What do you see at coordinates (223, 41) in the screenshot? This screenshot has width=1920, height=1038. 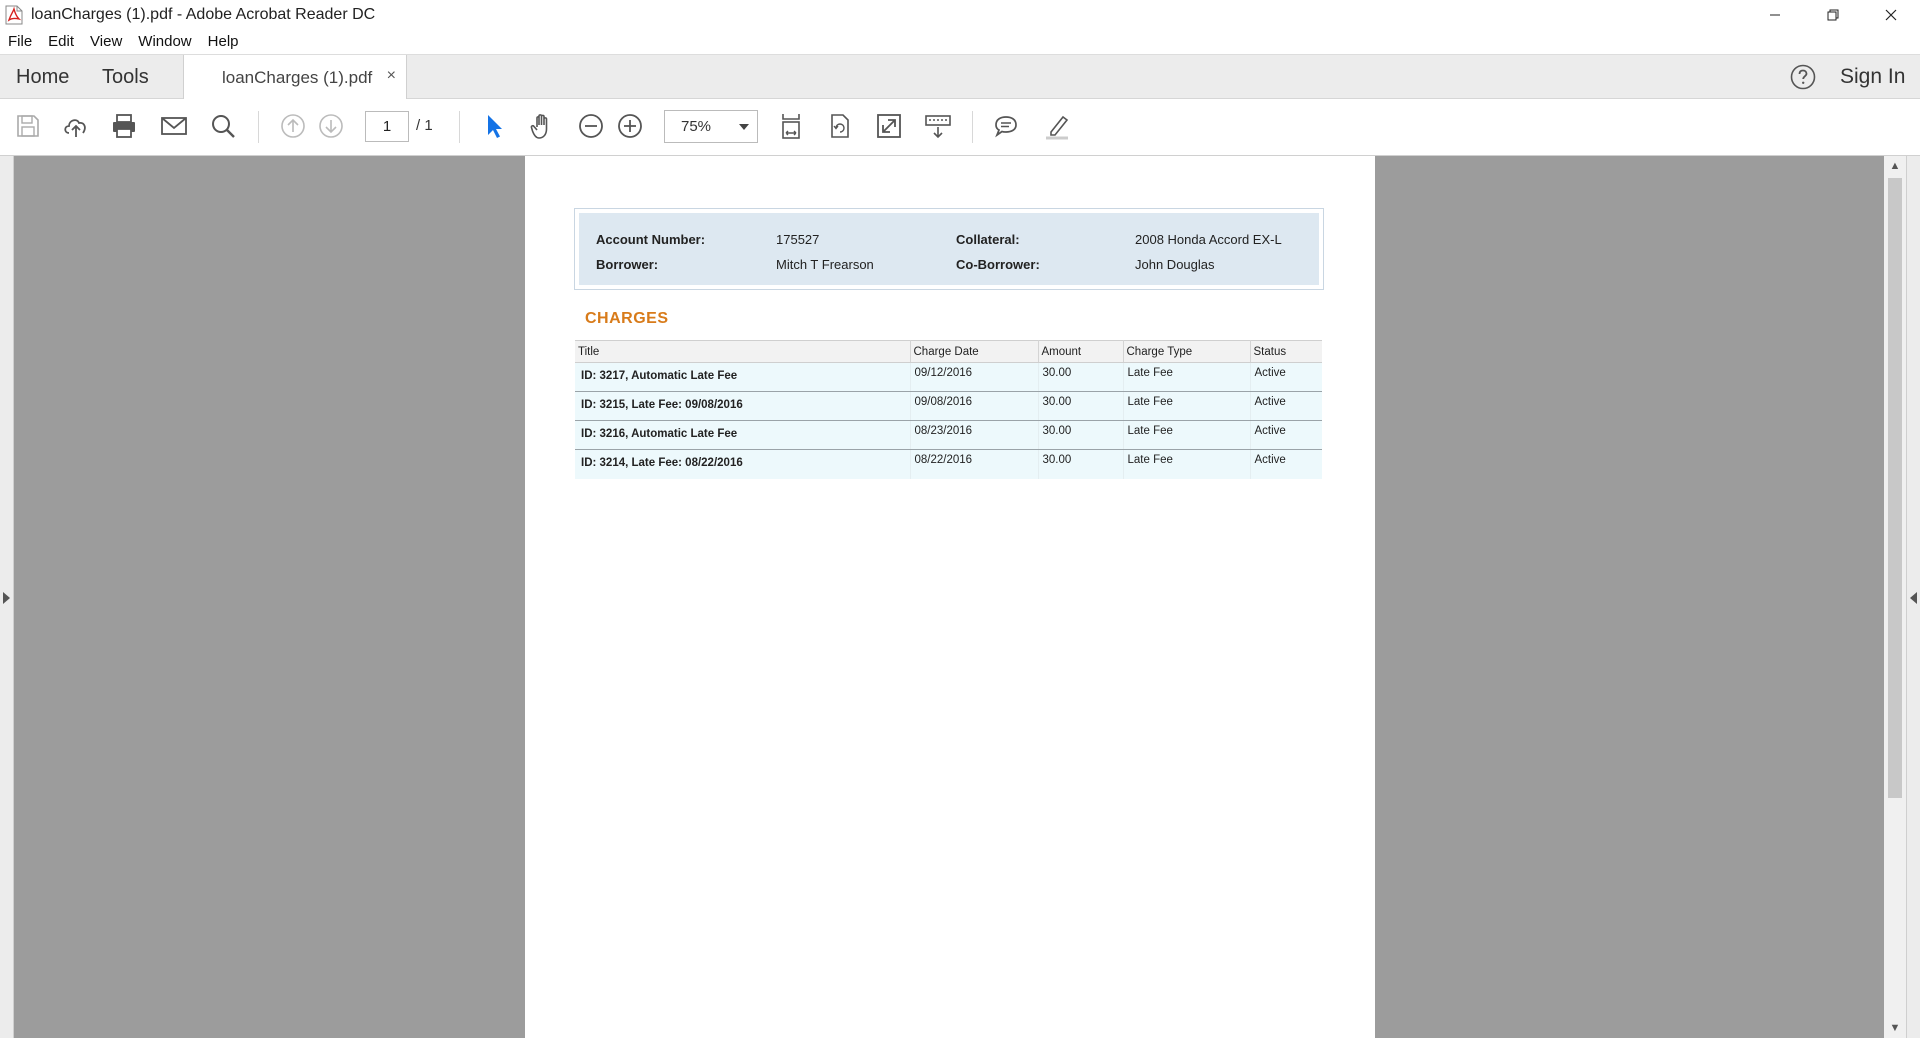 I see `menu-help: Help` at bounding box center [223, 41].